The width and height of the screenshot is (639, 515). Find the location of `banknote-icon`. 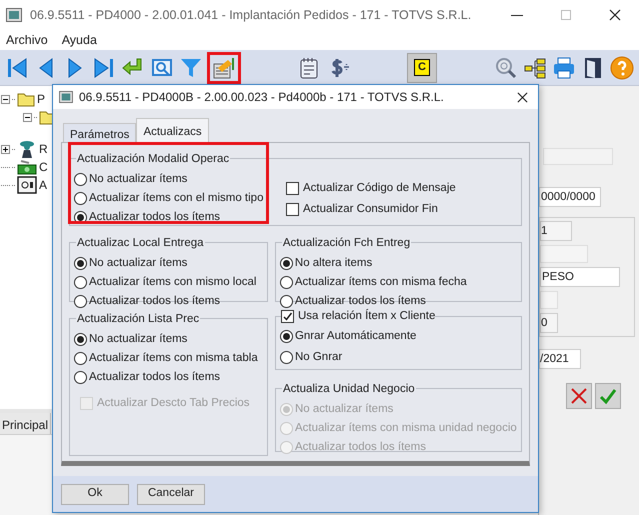

banknote-icon is located at coordinates (27, 167).